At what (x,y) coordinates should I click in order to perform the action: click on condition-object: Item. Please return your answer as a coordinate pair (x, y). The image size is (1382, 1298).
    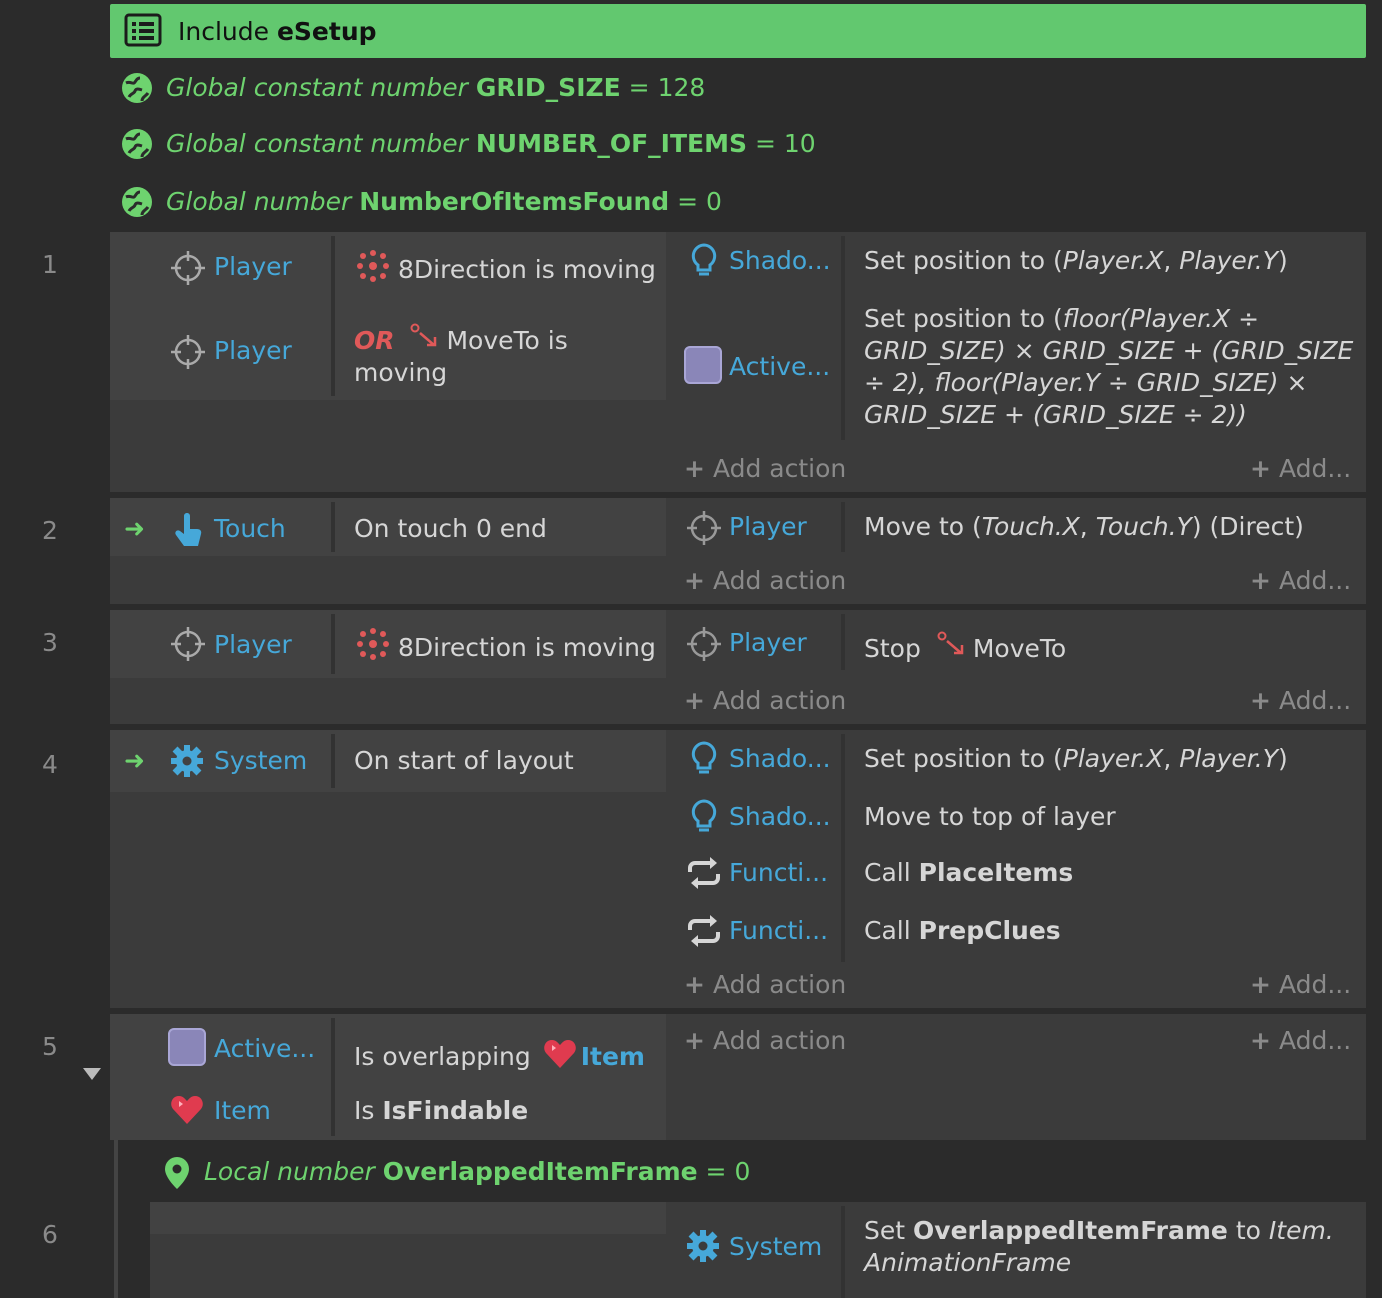
    Looking at the image, I should click on (242, 1110).